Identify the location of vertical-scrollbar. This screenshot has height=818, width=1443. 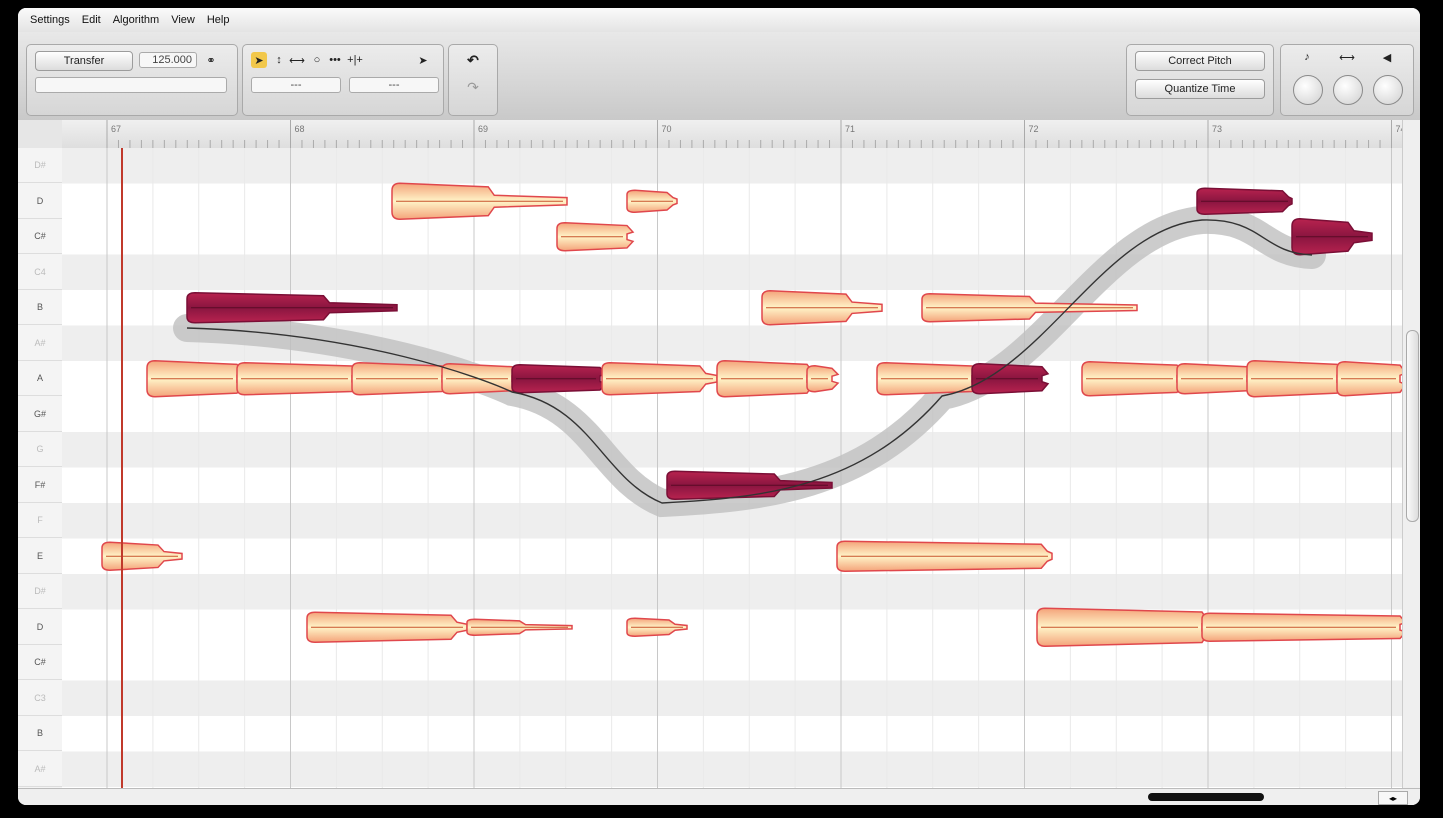
(1411, 454).